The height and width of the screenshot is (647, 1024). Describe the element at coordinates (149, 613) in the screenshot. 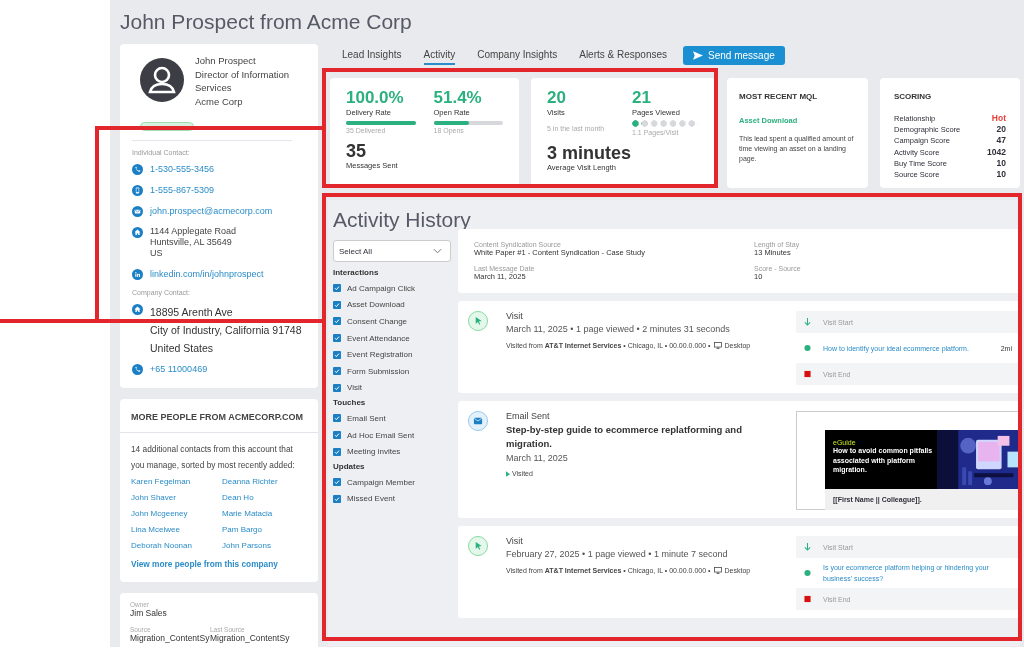

I see `field-value: Jim Sales` at that location.